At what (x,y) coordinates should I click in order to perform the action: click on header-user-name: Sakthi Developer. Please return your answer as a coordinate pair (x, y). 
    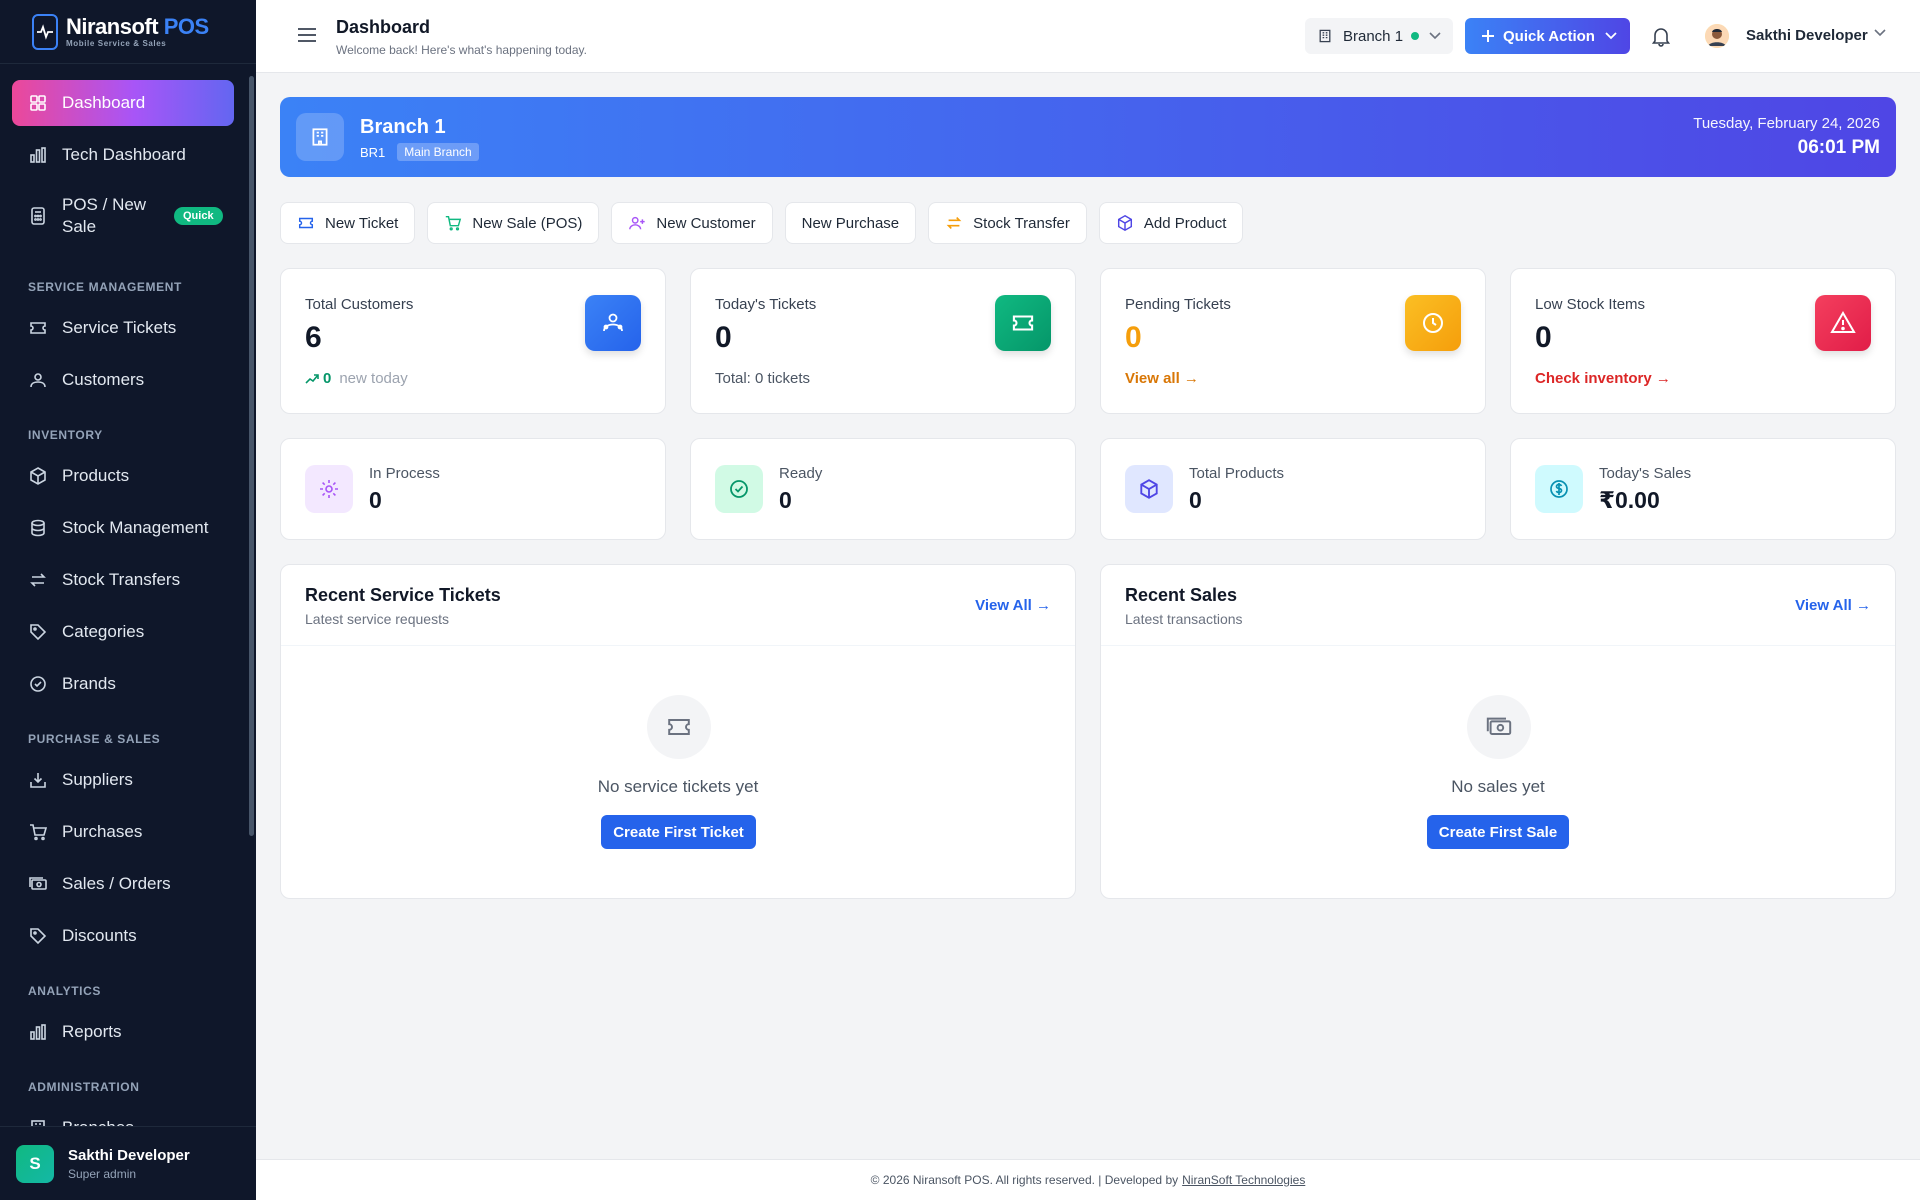
    Looking at the image, I should click on (1807, 35).